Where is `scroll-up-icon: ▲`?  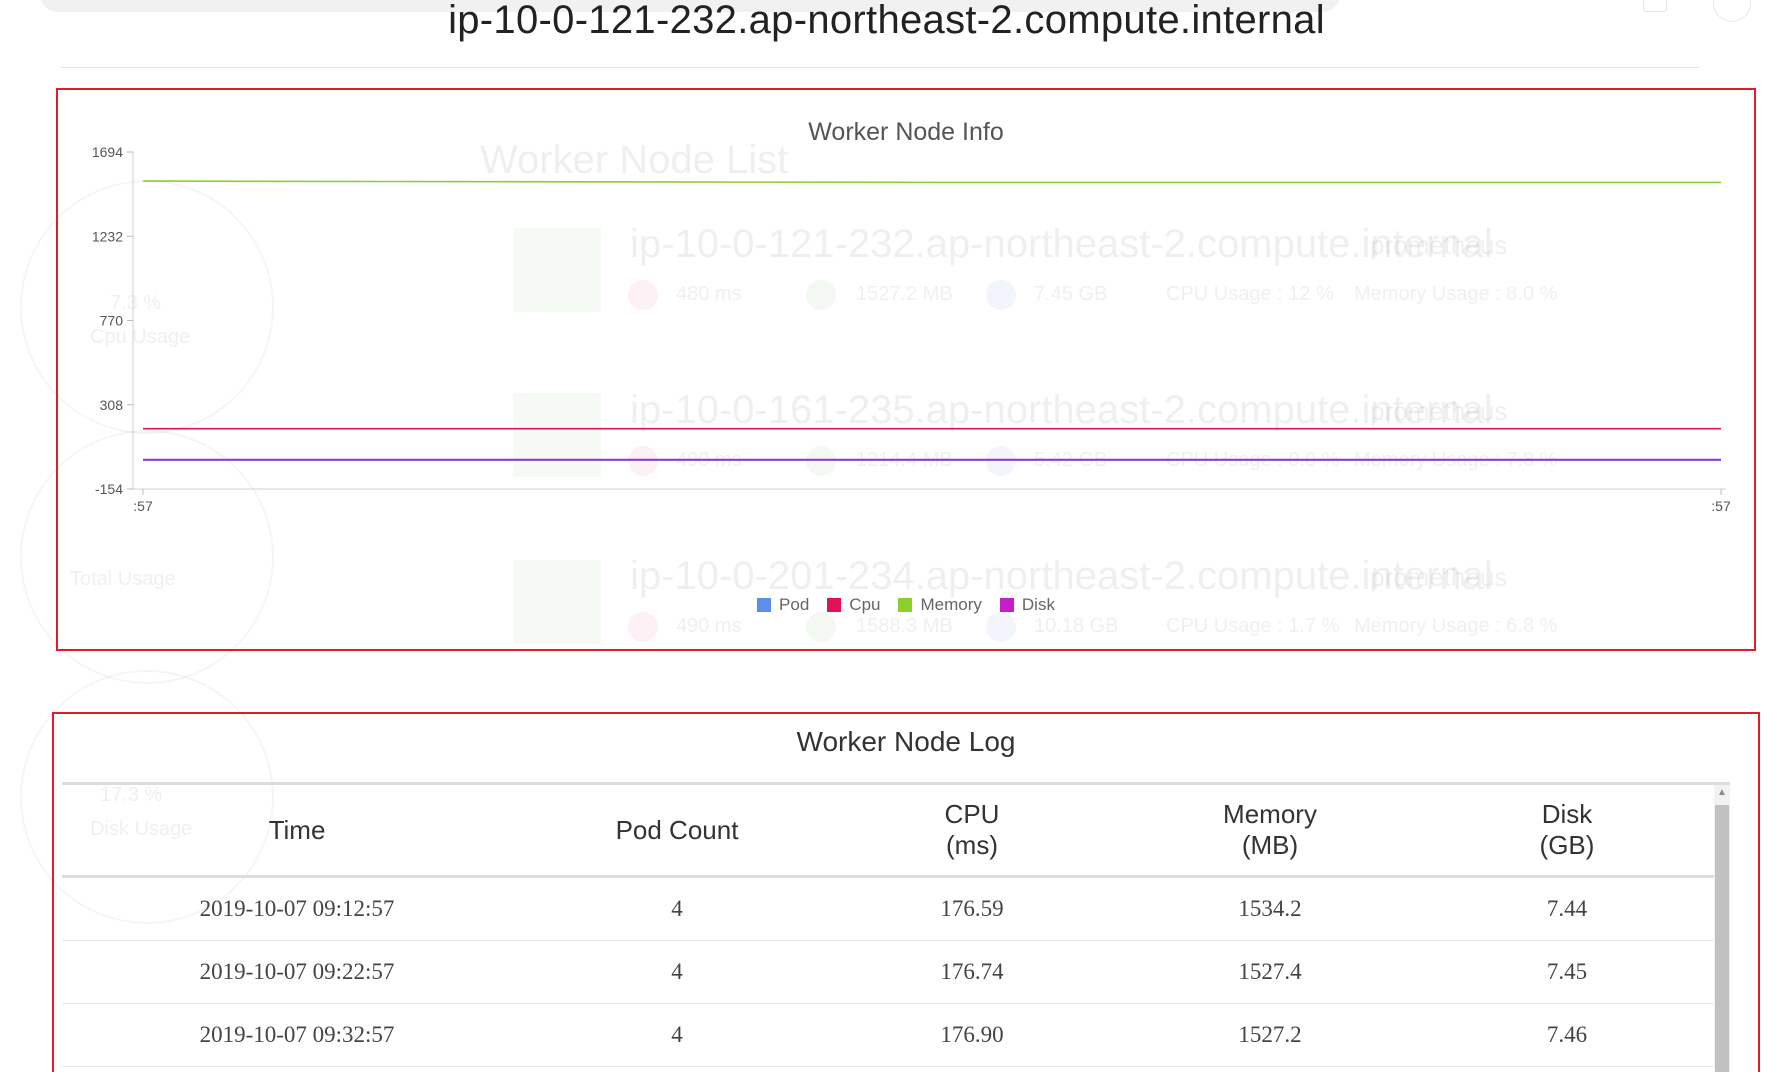
scroll-up-icon: ▲ is located at coordinates (1722, 793).